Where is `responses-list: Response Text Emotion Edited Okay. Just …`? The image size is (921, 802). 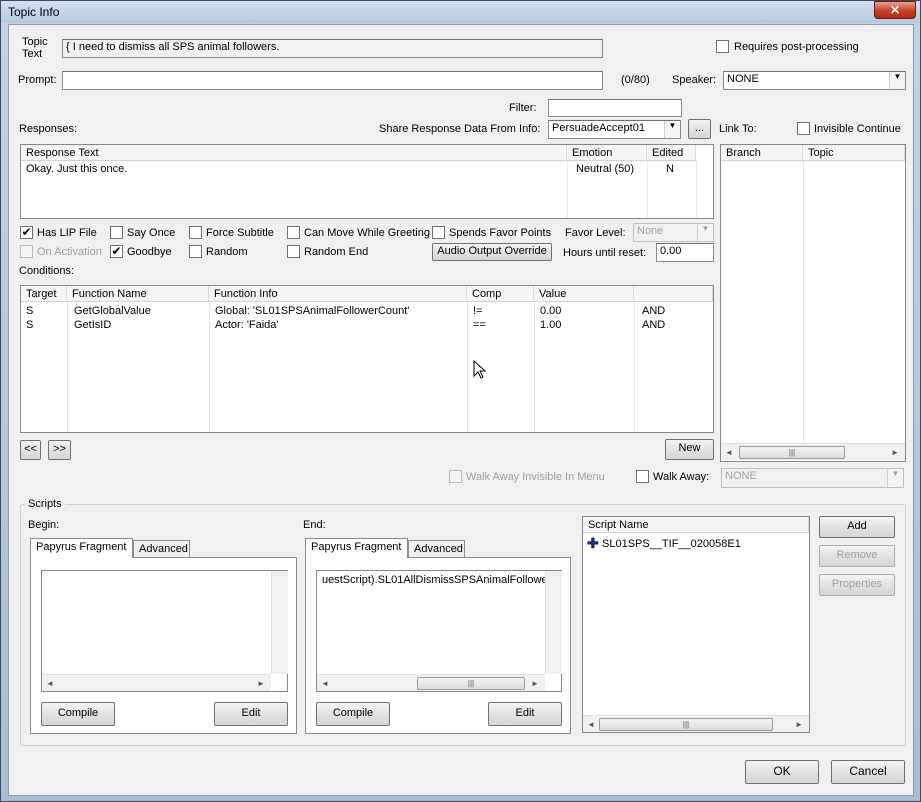 responses-list: Response Text Emotion Edited Okay. Just … is located at coordinates (367, 181).